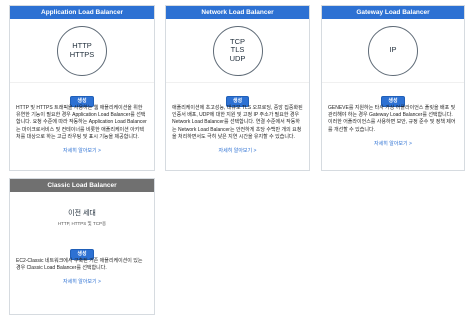 This screenshot has height=319, width=474. I want to click on clb-learn-more-link: 자세히 알아보기 >, so click(82, 281).